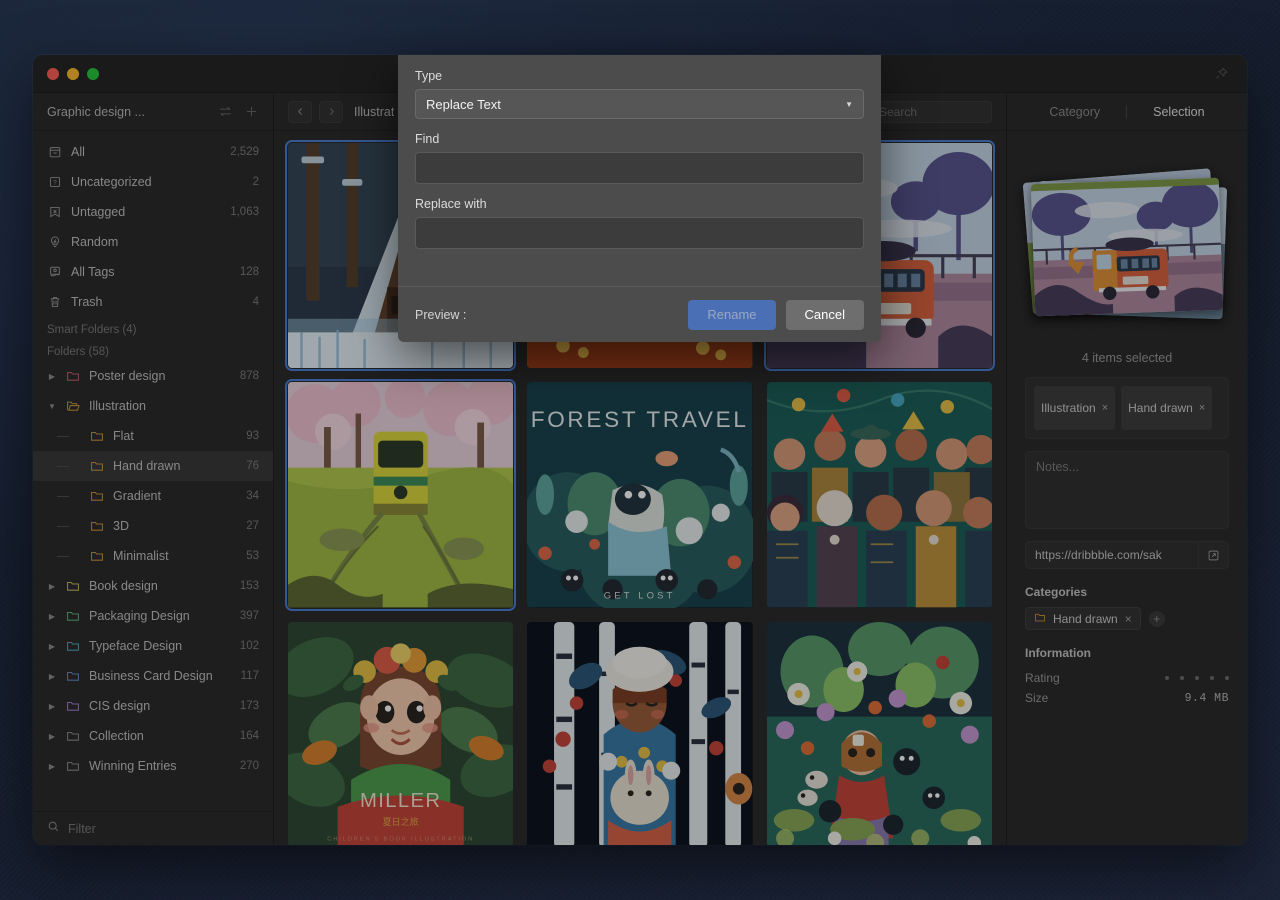  Describe the element at coordinates (639, 314) in the screenshot. I see `rename-dialog-footer: Preview : Rename Cancel` at that location.